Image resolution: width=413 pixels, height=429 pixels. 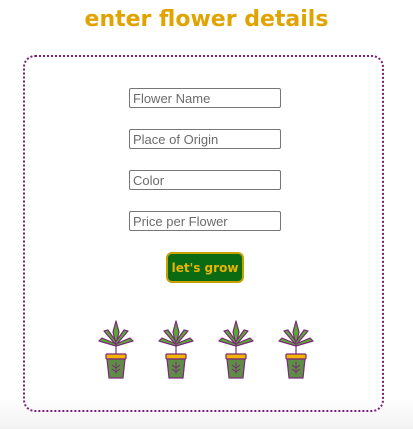 What do you see at coordinates (205, 98) in the screenshot?
I see `flower-name-input` at bounding box center [205, 98].